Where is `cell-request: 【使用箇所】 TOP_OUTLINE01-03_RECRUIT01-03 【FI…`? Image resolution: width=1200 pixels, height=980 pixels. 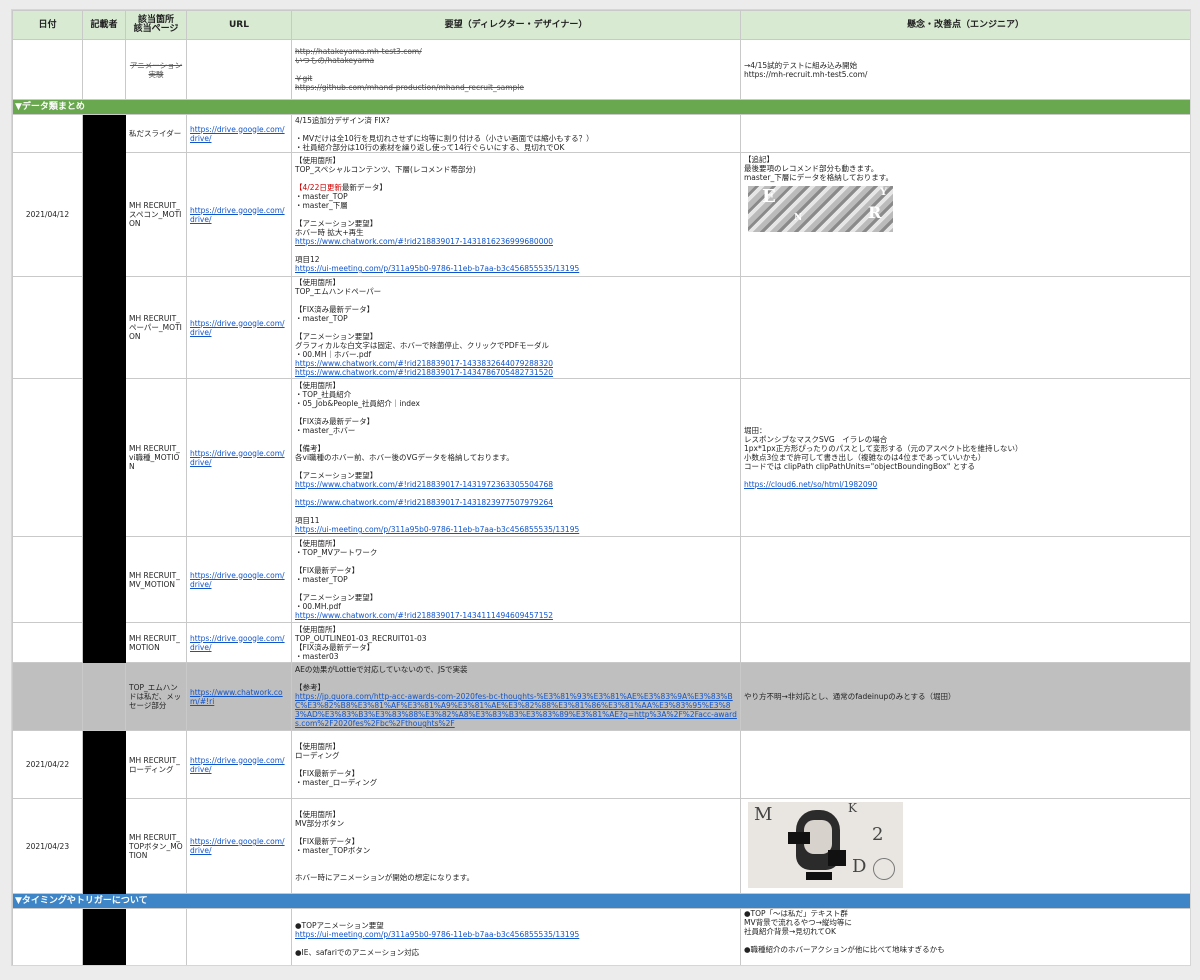
cell-request: 【使用箇所】 TOP_OUTLINE01-03_RECRUIT01-03 【FI… is located at coordinates (516, 642).